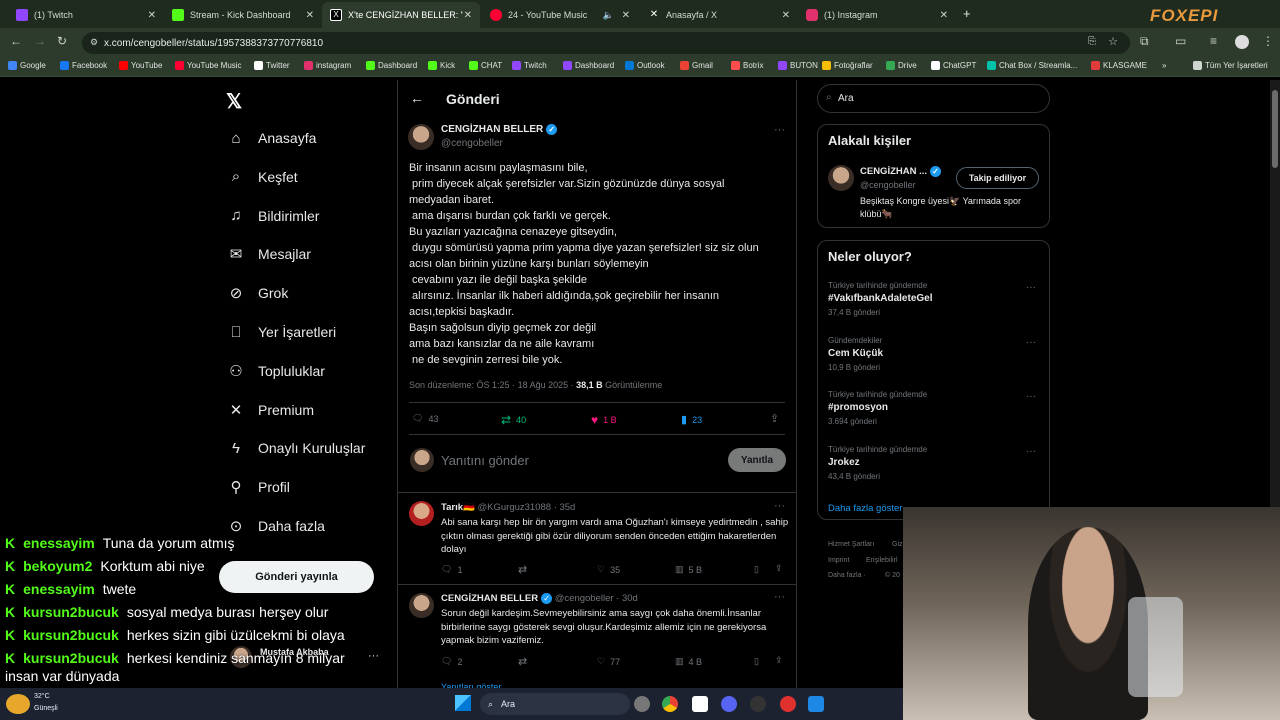  I want to click on nav-item-1: ⌕ Keşfet, so click(262, 177).